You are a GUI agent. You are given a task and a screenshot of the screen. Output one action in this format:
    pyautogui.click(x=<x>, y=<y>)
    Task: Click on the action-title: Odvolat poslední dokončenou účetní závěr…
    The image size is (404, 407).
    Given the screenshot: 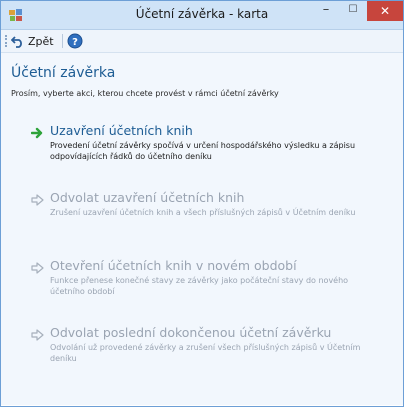 What is the action you would take?
    pyautogui.click(x=191, y=332)
    